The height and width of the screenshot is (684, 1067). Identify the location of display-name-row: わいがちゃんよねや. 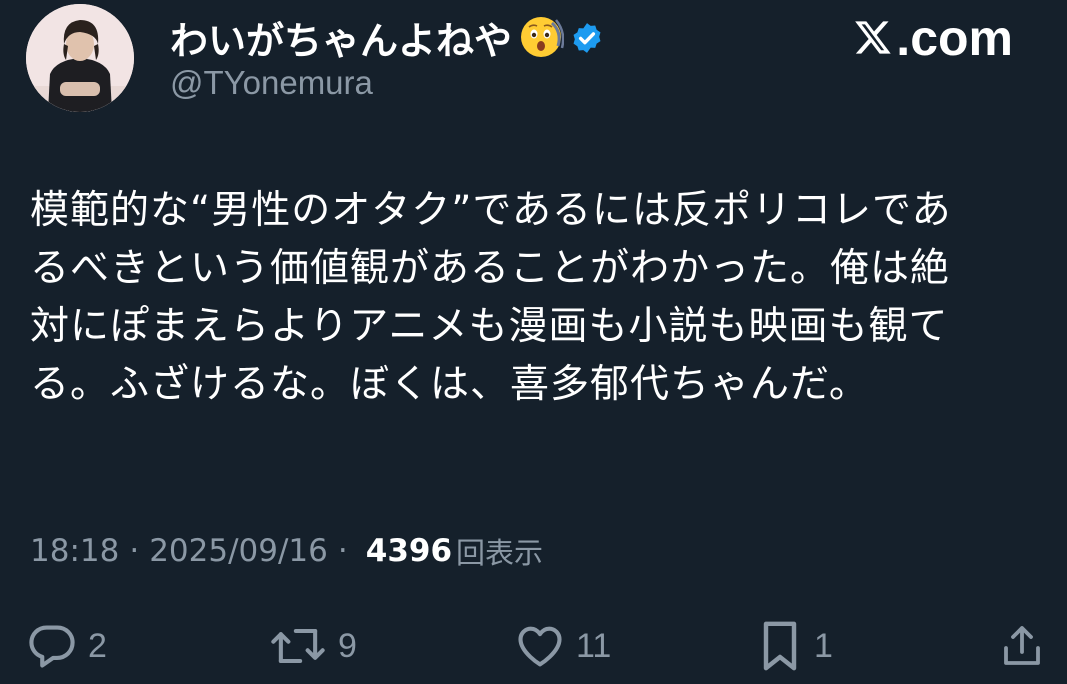
(387, 37).